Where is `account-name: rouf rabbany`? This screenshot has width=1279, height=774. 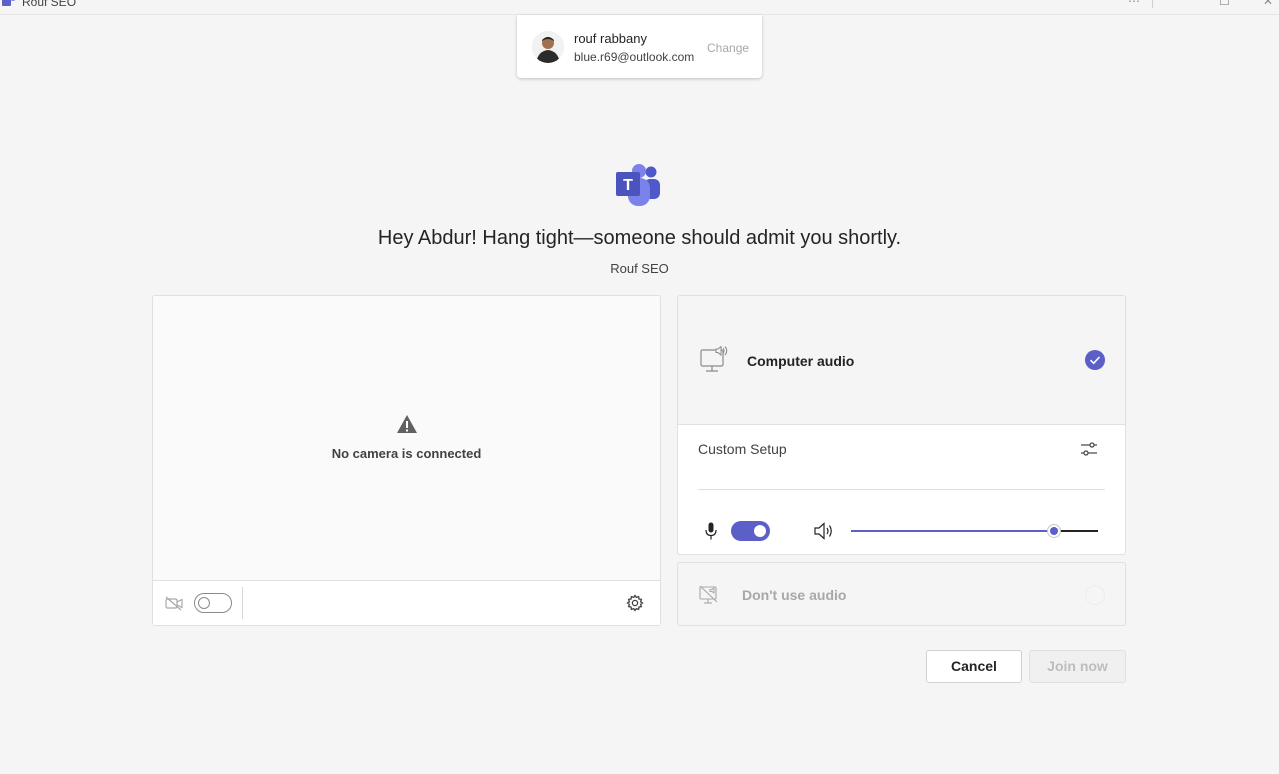 account-name: rouf rabbany is located at coordinates (610, 38).